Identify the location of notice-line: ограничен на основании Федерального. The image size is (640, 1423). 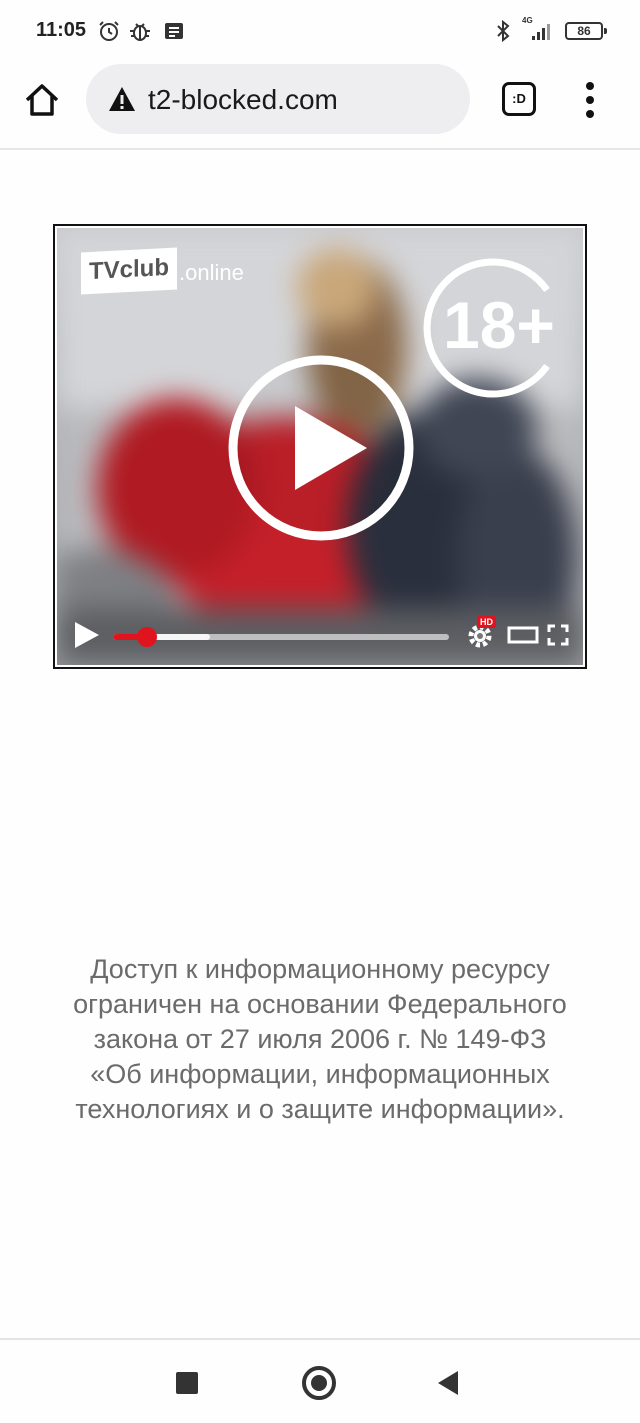
(320, 1004).